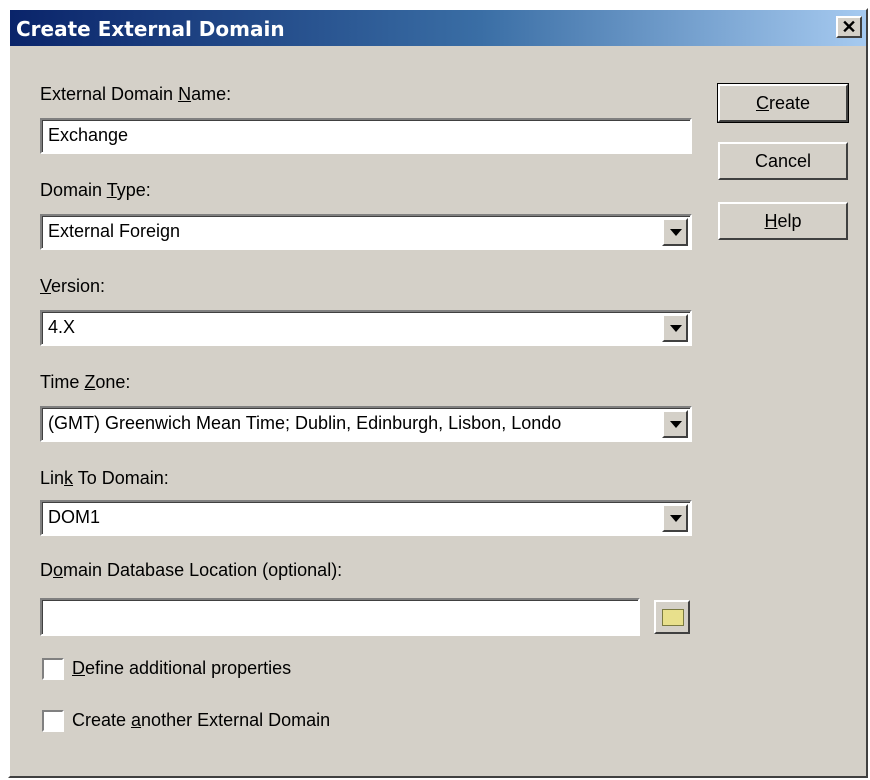  What do you see at coordinates (783, 221) in the screenshot?
I see `help-button: Help` at bounding box center [783, 221].